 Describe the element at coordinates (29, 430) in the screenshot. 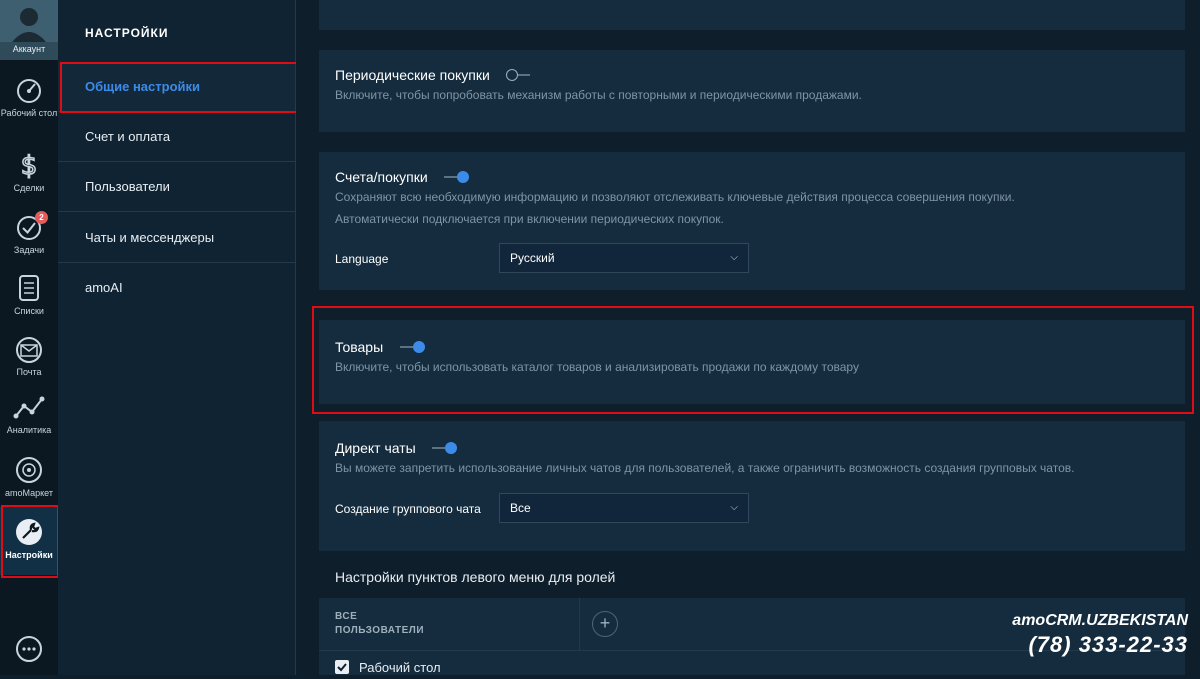

I see `rail-item-label: Аналитика` at that location.